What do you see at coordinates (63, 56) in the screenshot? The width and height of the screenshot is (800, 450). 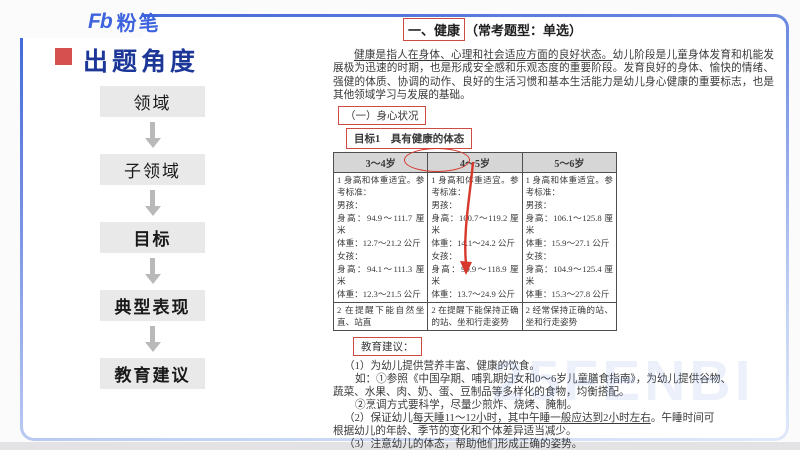 I see `red-square-bullet-icon` at bounding box center [63, 56].